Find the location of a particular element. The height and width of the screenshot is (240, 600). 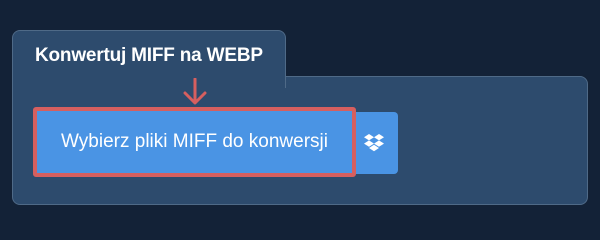

dropbox-icon is located at coordinates (374, 143).